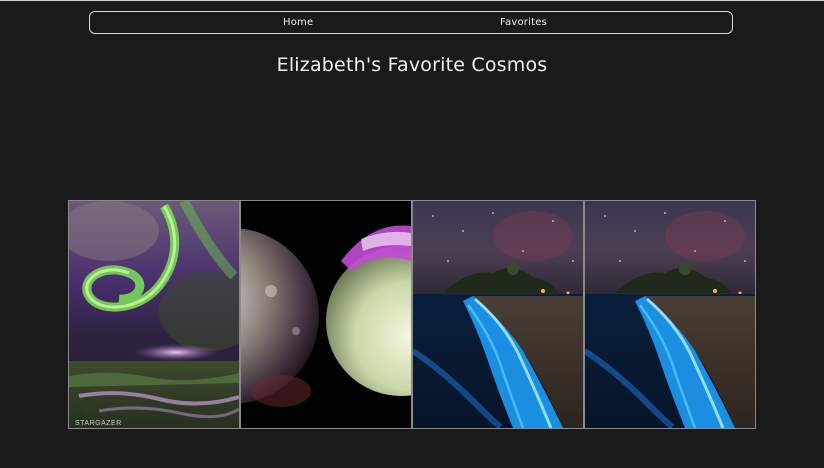 This screenshot has height=468, width=824. I want to click on nav-home-link: Home, so click(298, 22).